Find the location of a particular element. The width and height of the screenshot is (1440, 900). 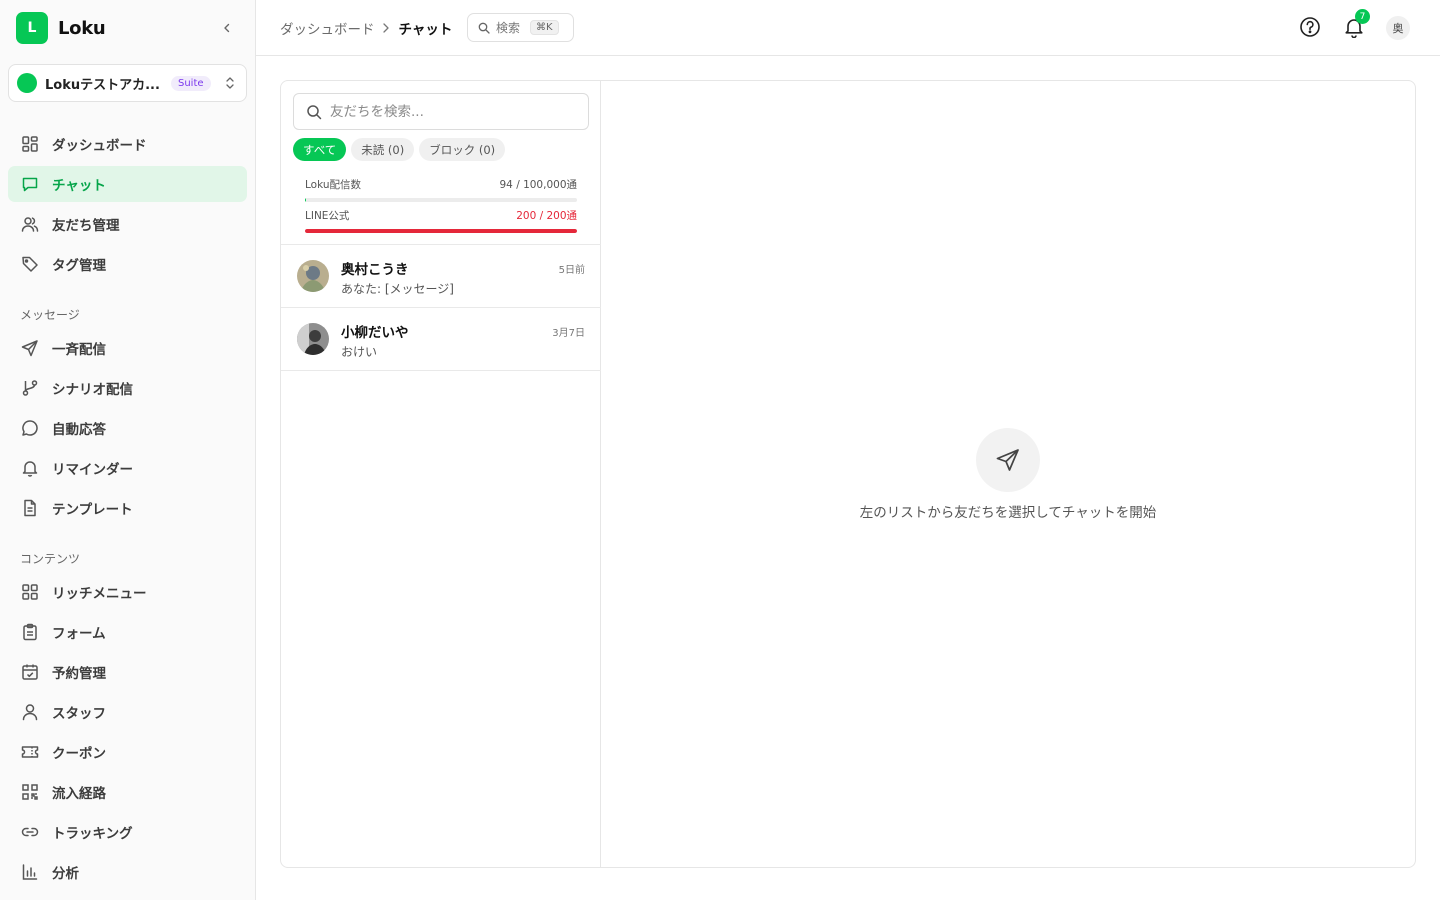

bar-chart-icon is located at coordinates (30, 872).